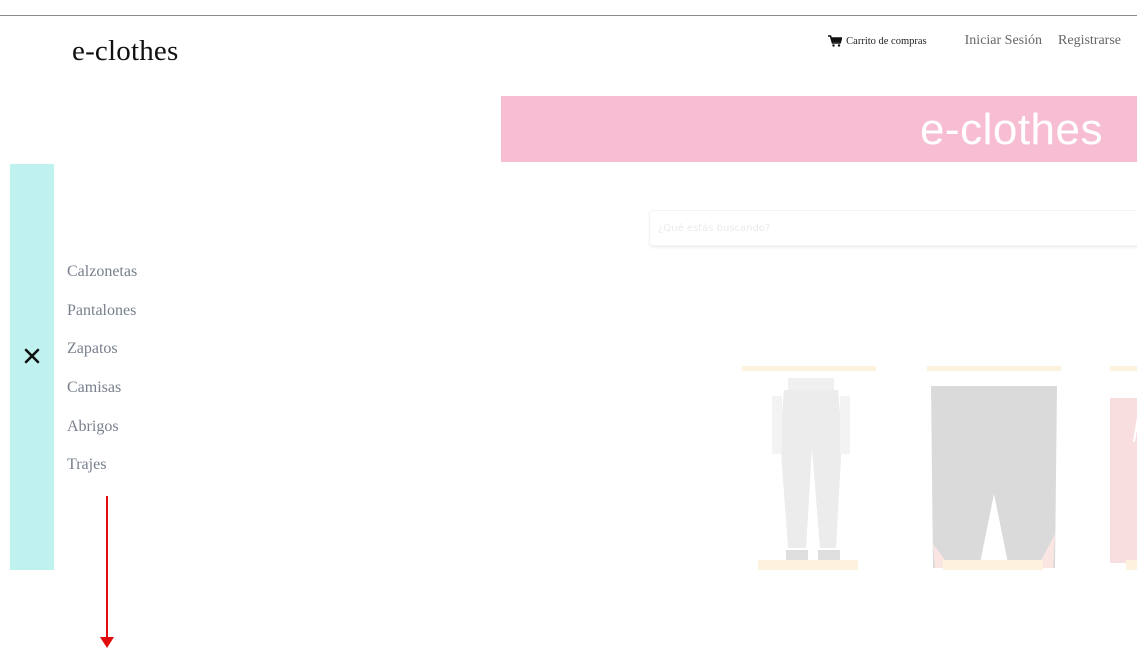  I want to click on shopping-cart-icon, so click(835, 41).